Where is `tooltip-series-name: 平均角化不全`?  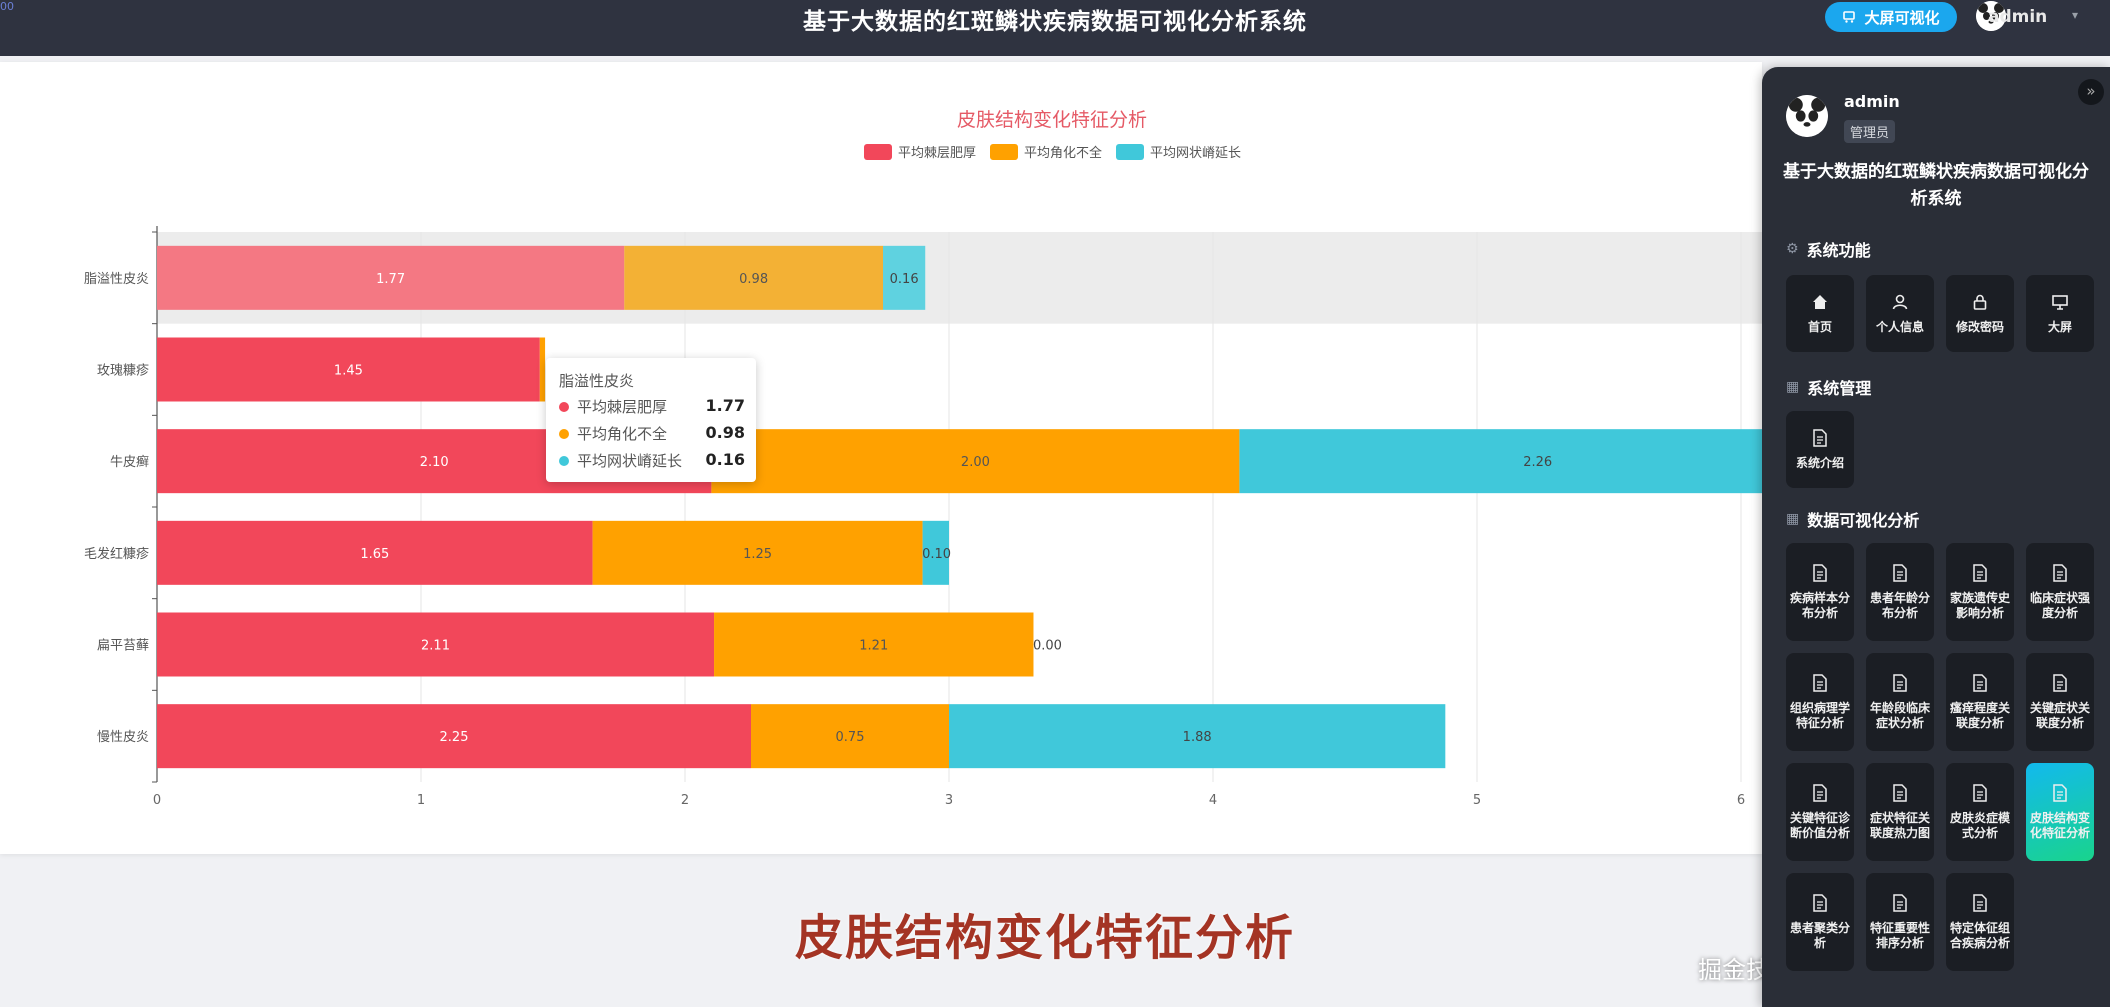 tooltip-series-name: 平均角化不全 is located at coordinates (622, 434).